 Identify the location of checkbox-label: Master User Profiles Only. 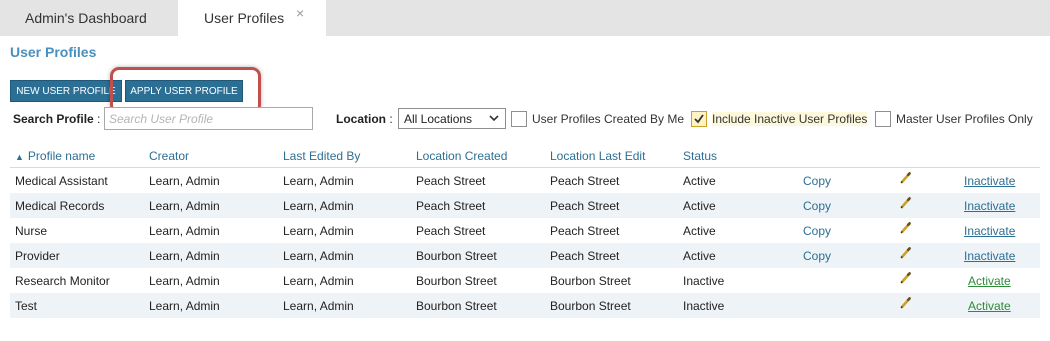
(964, 119).